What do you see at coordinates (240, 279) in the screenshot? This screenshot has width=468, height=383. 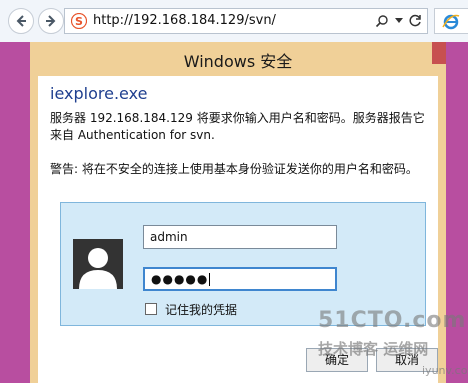 I see `password-field: ●●●●●` at bounding box center [240, 279].